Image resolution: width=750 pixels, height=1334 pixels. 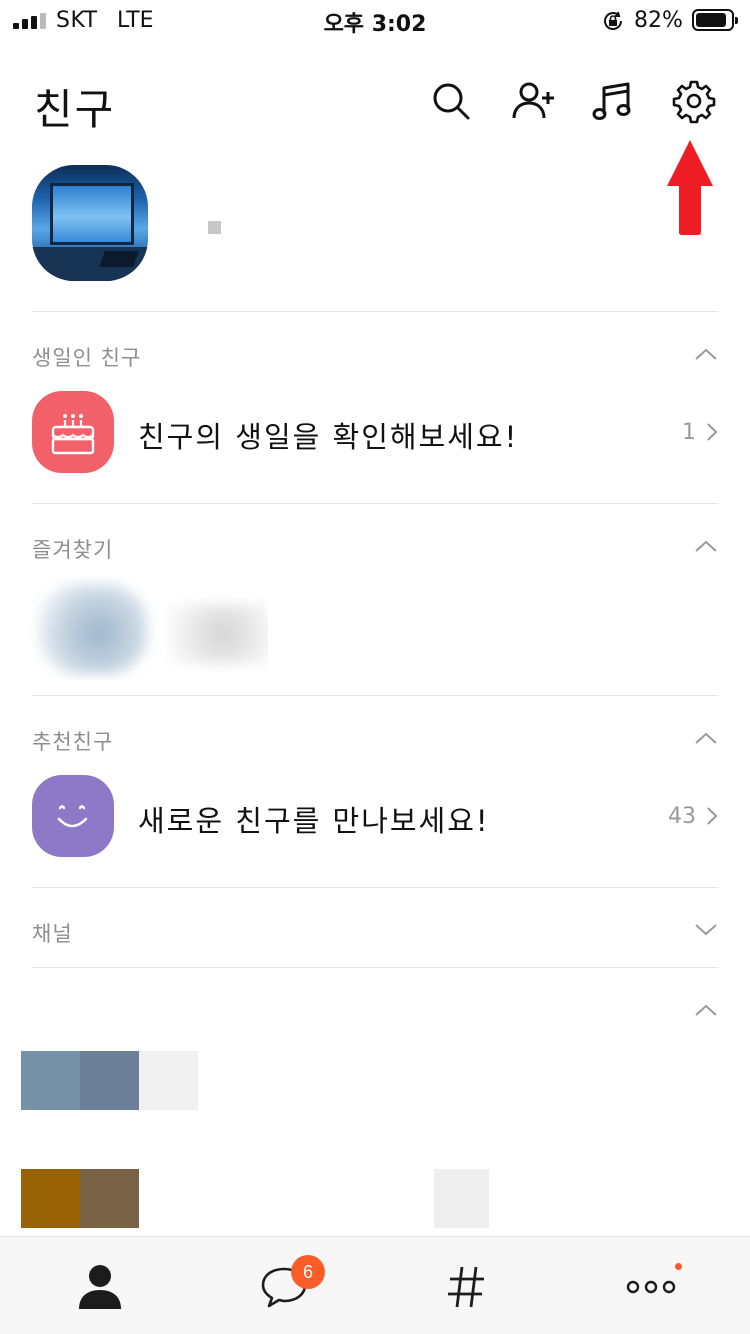 What do you see at coordinates (308, 1272) in the screenshot?
I see `chat-unread-badge: 6` at bounding box center [308, 1272].